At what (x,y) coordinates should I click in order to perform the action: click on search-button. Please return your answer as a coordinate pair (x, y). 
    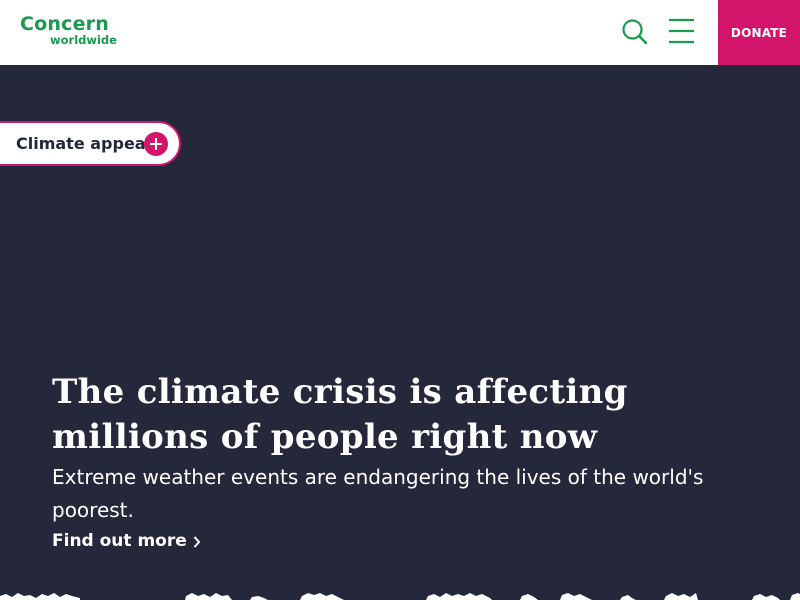
    Looking at the image, I should click on (635, 32).